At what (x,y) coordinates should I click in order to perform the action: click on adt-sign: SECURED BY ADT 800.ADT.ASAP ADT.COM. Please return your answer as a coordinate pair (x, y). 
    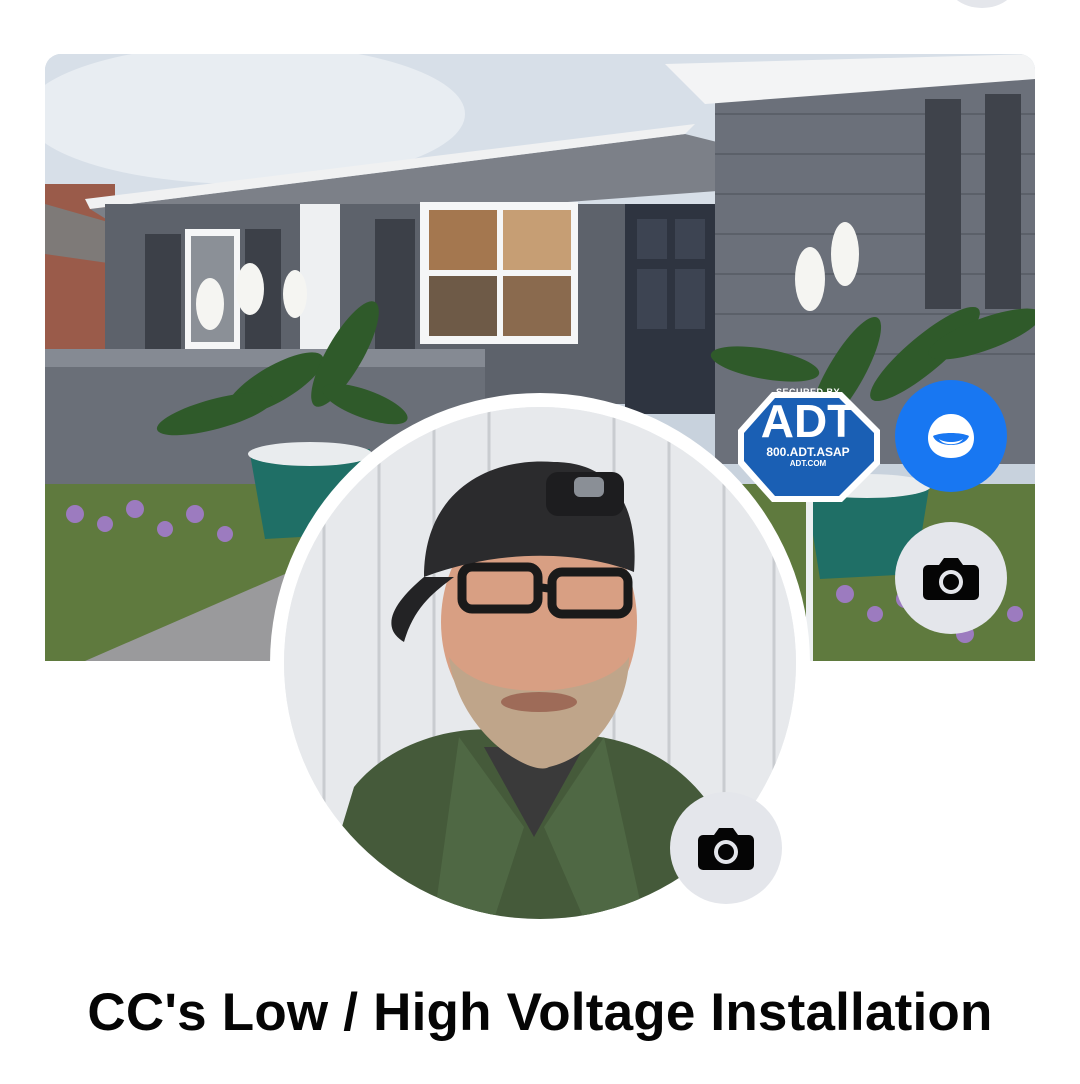
    Looking at the image, I should click on (808, 427).